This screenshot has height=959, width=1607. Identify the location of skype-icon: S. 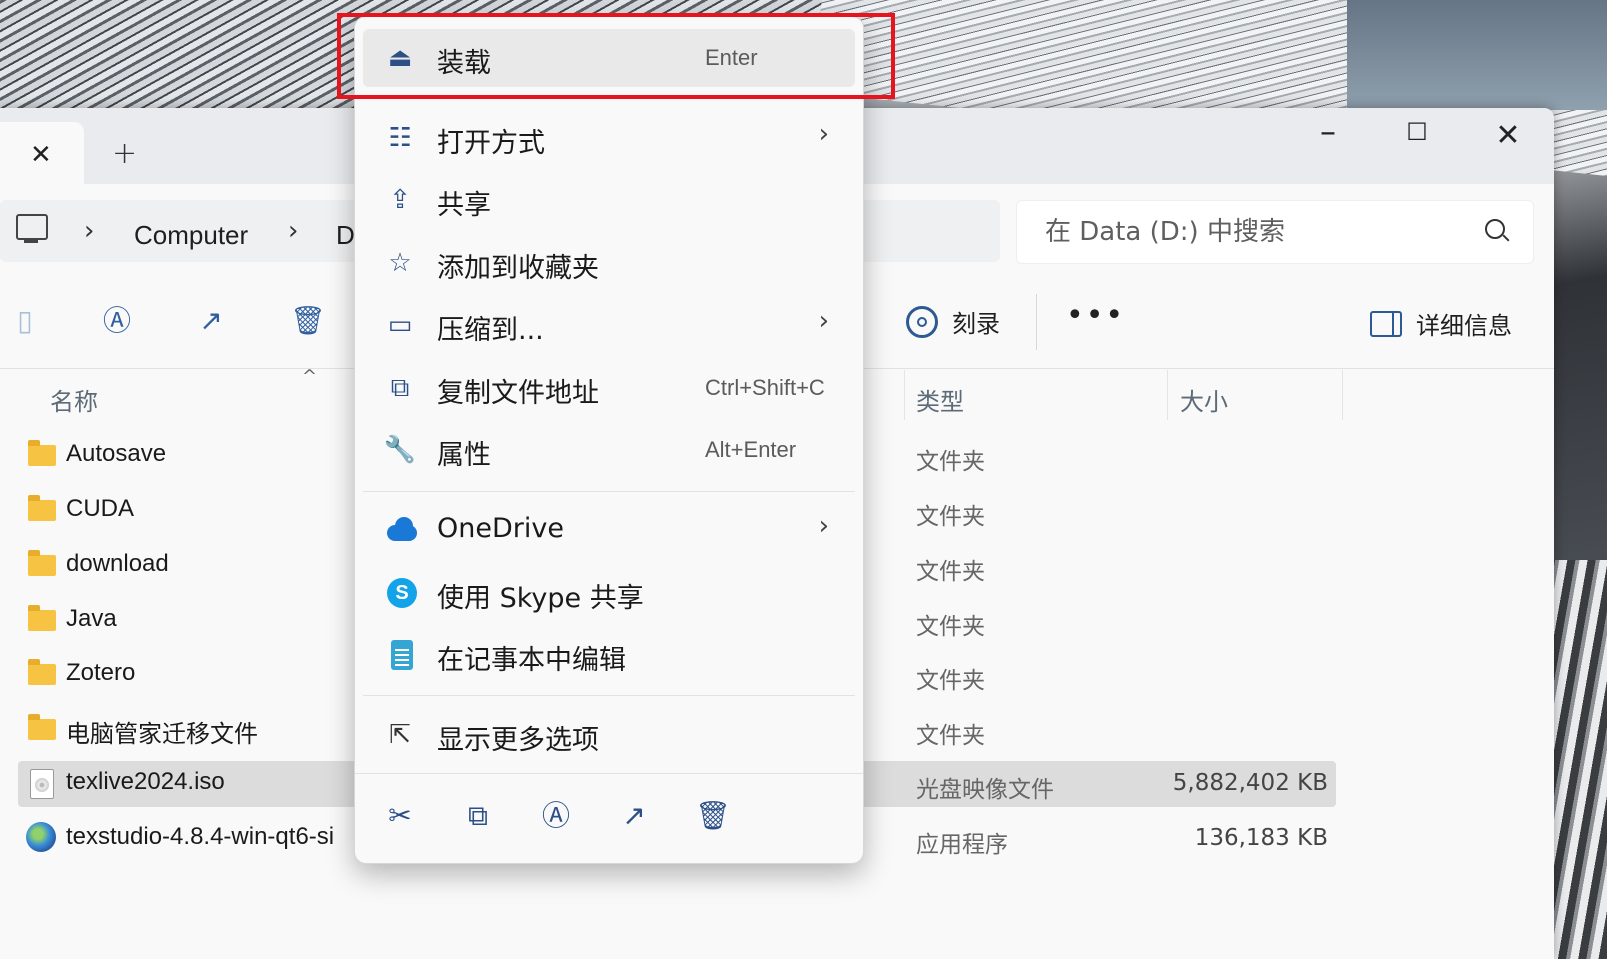
(400, 593).